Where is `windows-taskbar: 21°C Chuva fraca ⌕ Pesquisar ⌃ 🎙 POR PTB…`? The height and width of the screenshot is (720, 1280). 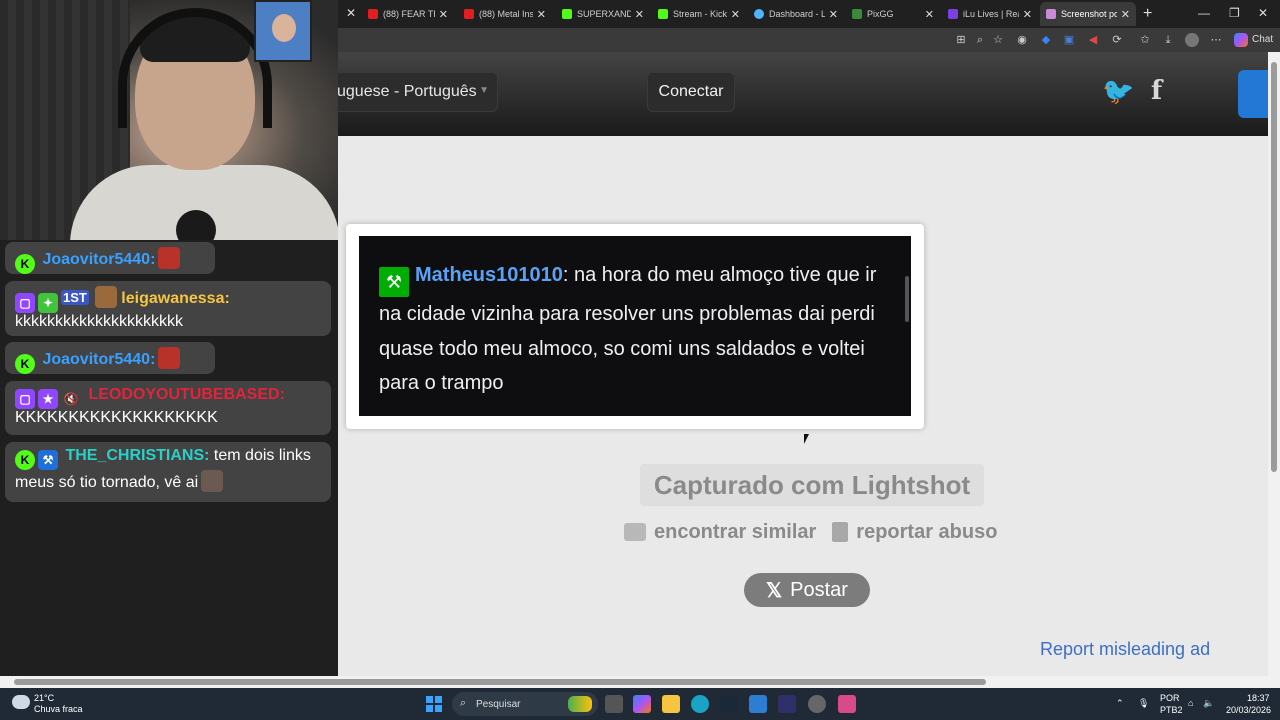 windows-taskbar: 21°C Chuva fraca ⌕ Pesquisar ⌃ 🎙 POR PTB… is located at coordinates (640, 704).